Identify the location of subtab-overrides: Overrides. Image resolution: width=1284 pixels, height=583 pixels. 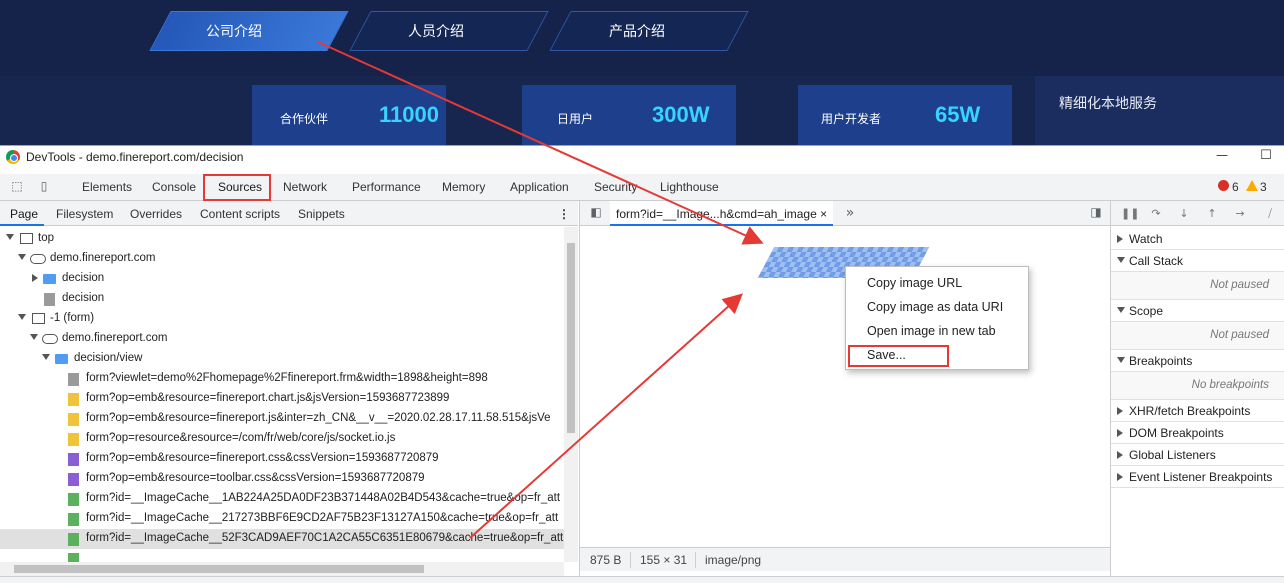
(156, 214).